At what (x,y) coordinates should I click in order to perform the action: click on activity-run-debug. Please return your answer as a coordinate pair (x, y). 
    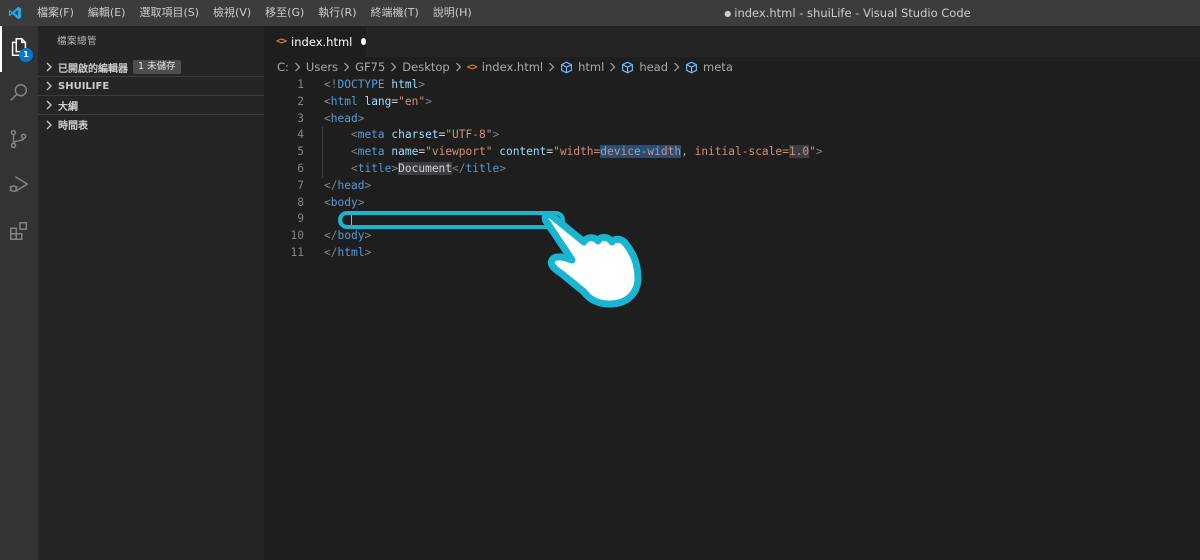
    Looking at the image, I should click on (19, 187).